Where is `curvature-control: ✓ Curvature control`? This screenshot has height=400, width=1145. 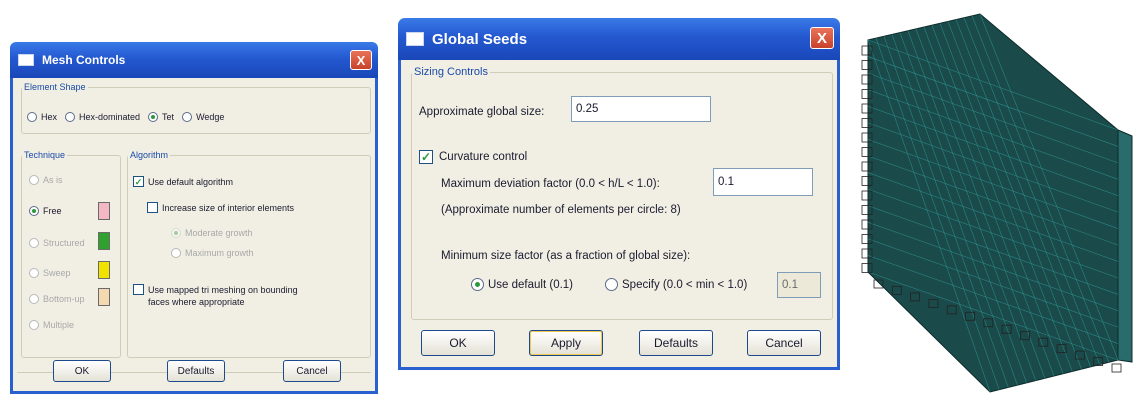 curvature-control: ✓ Curvature control is located at coordinates (473, 157).